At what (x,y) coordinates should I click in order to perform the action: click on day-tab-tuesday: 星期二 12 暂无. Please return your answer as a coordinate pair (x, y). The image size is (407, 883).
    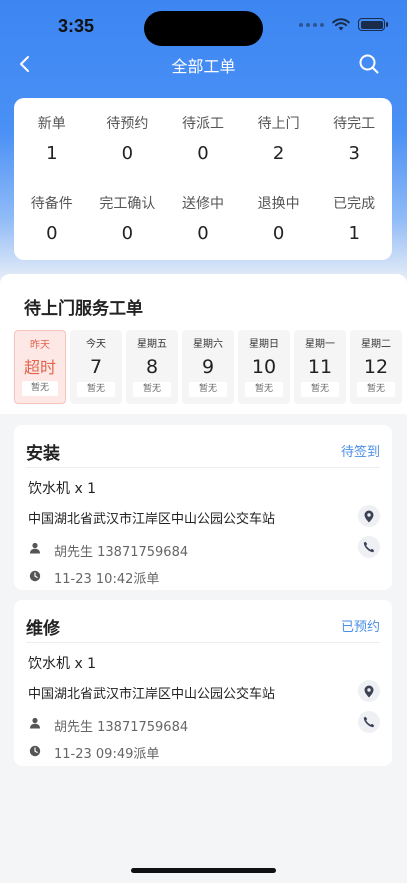
    Looking at the image, I should click on (376, 367).